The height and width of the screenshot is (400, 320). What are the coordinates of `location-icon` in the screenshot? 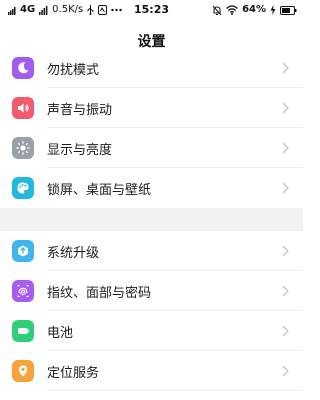 It's located at (23, 371).